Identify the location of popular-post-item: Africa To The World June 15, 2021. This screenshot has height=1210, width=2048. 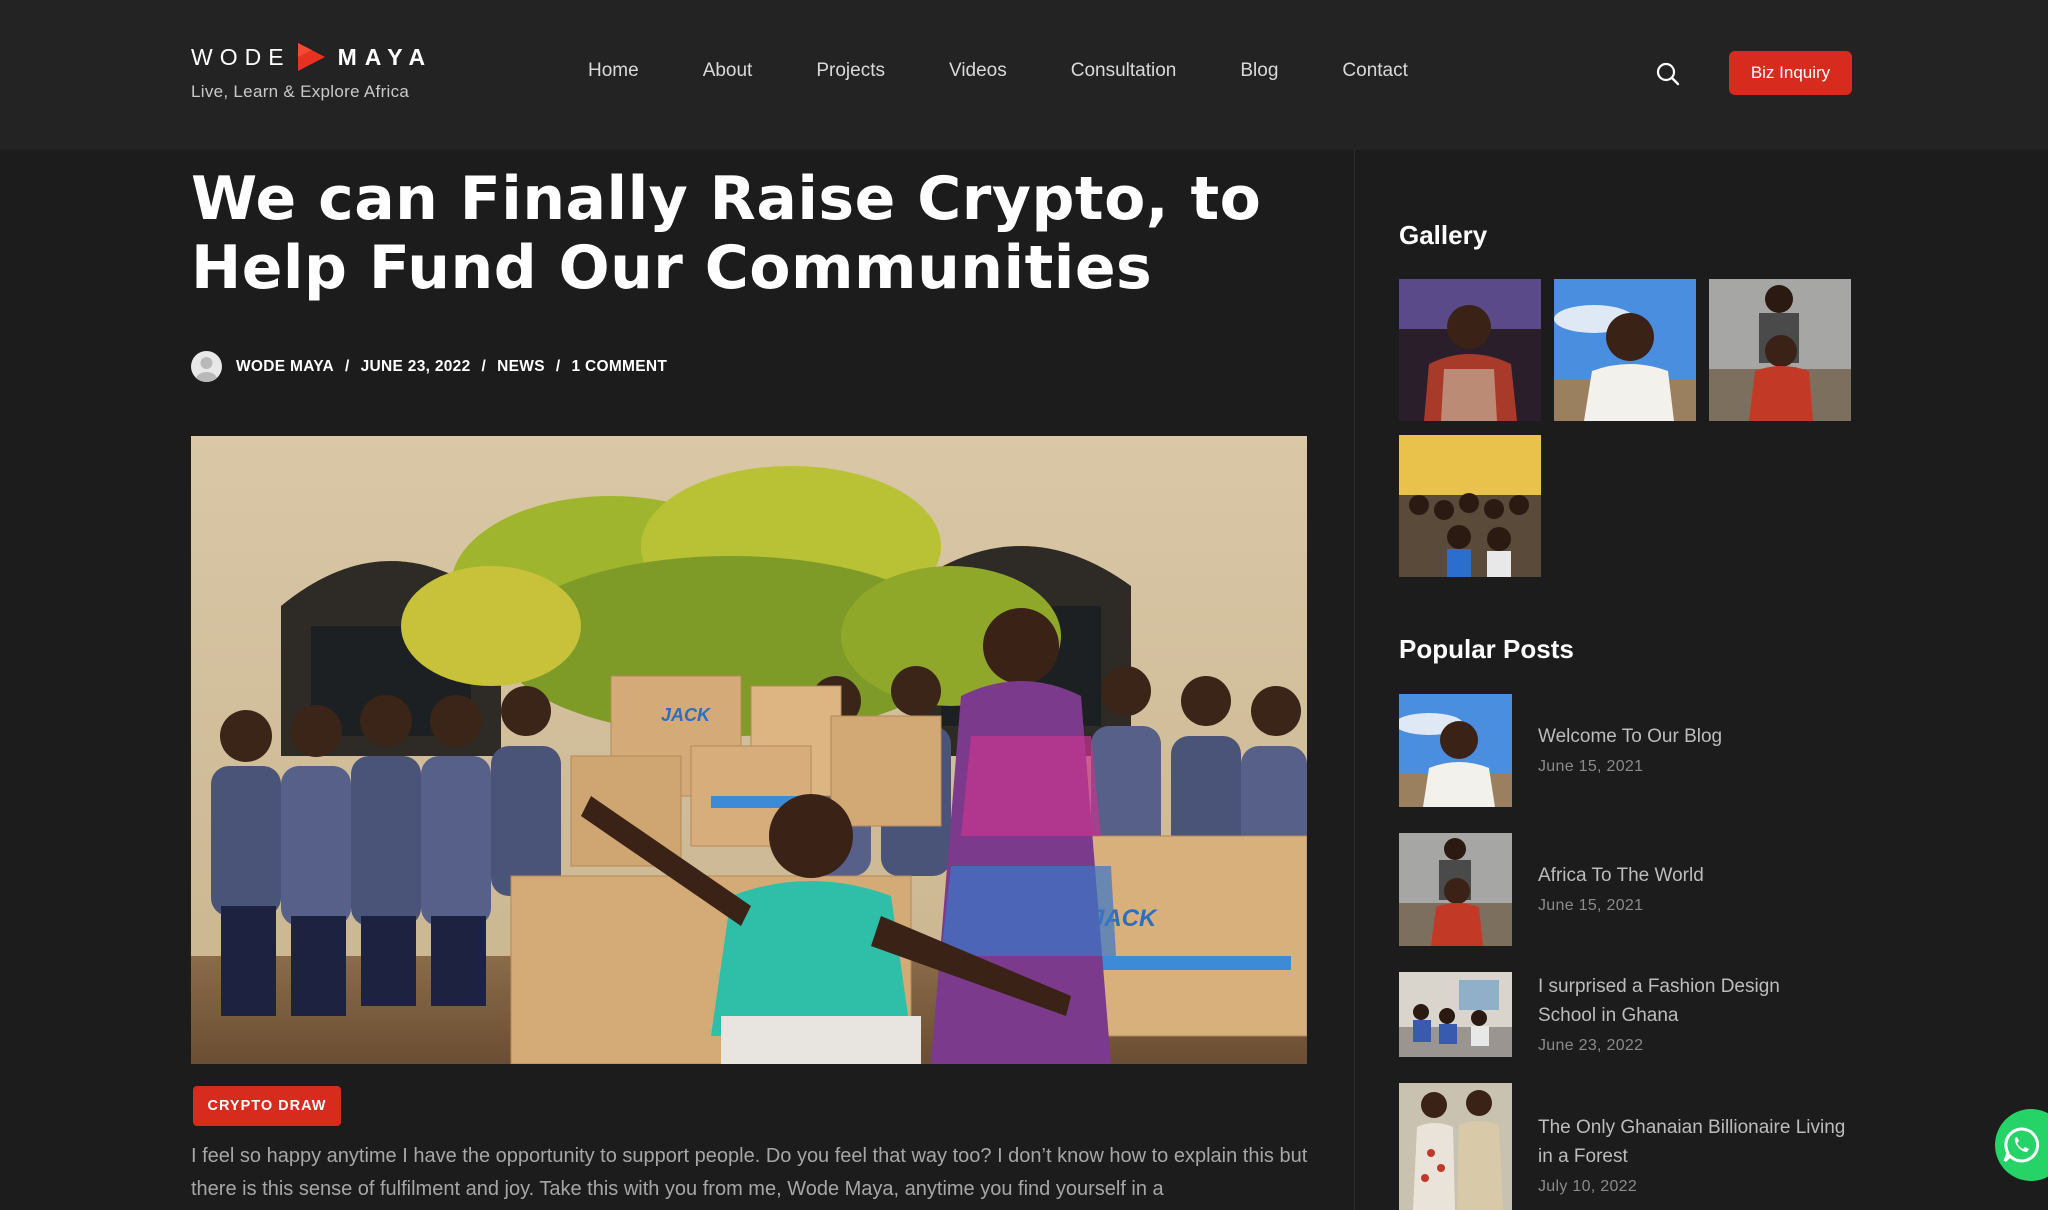
(1629, 889).